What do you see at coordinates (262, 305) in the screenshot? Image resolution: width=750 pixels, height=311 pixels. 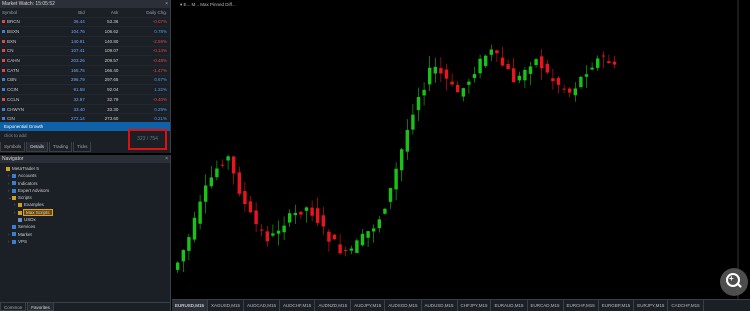 I see `chart-tab: AUDCAD,M15` at bounding box center [262, 305].